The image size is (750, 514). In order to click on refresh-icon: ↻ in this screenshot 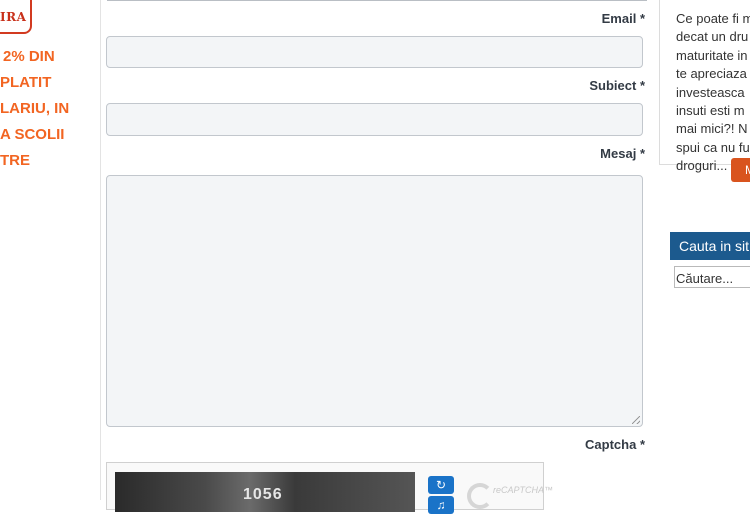, I will do `click(441, 485)`.